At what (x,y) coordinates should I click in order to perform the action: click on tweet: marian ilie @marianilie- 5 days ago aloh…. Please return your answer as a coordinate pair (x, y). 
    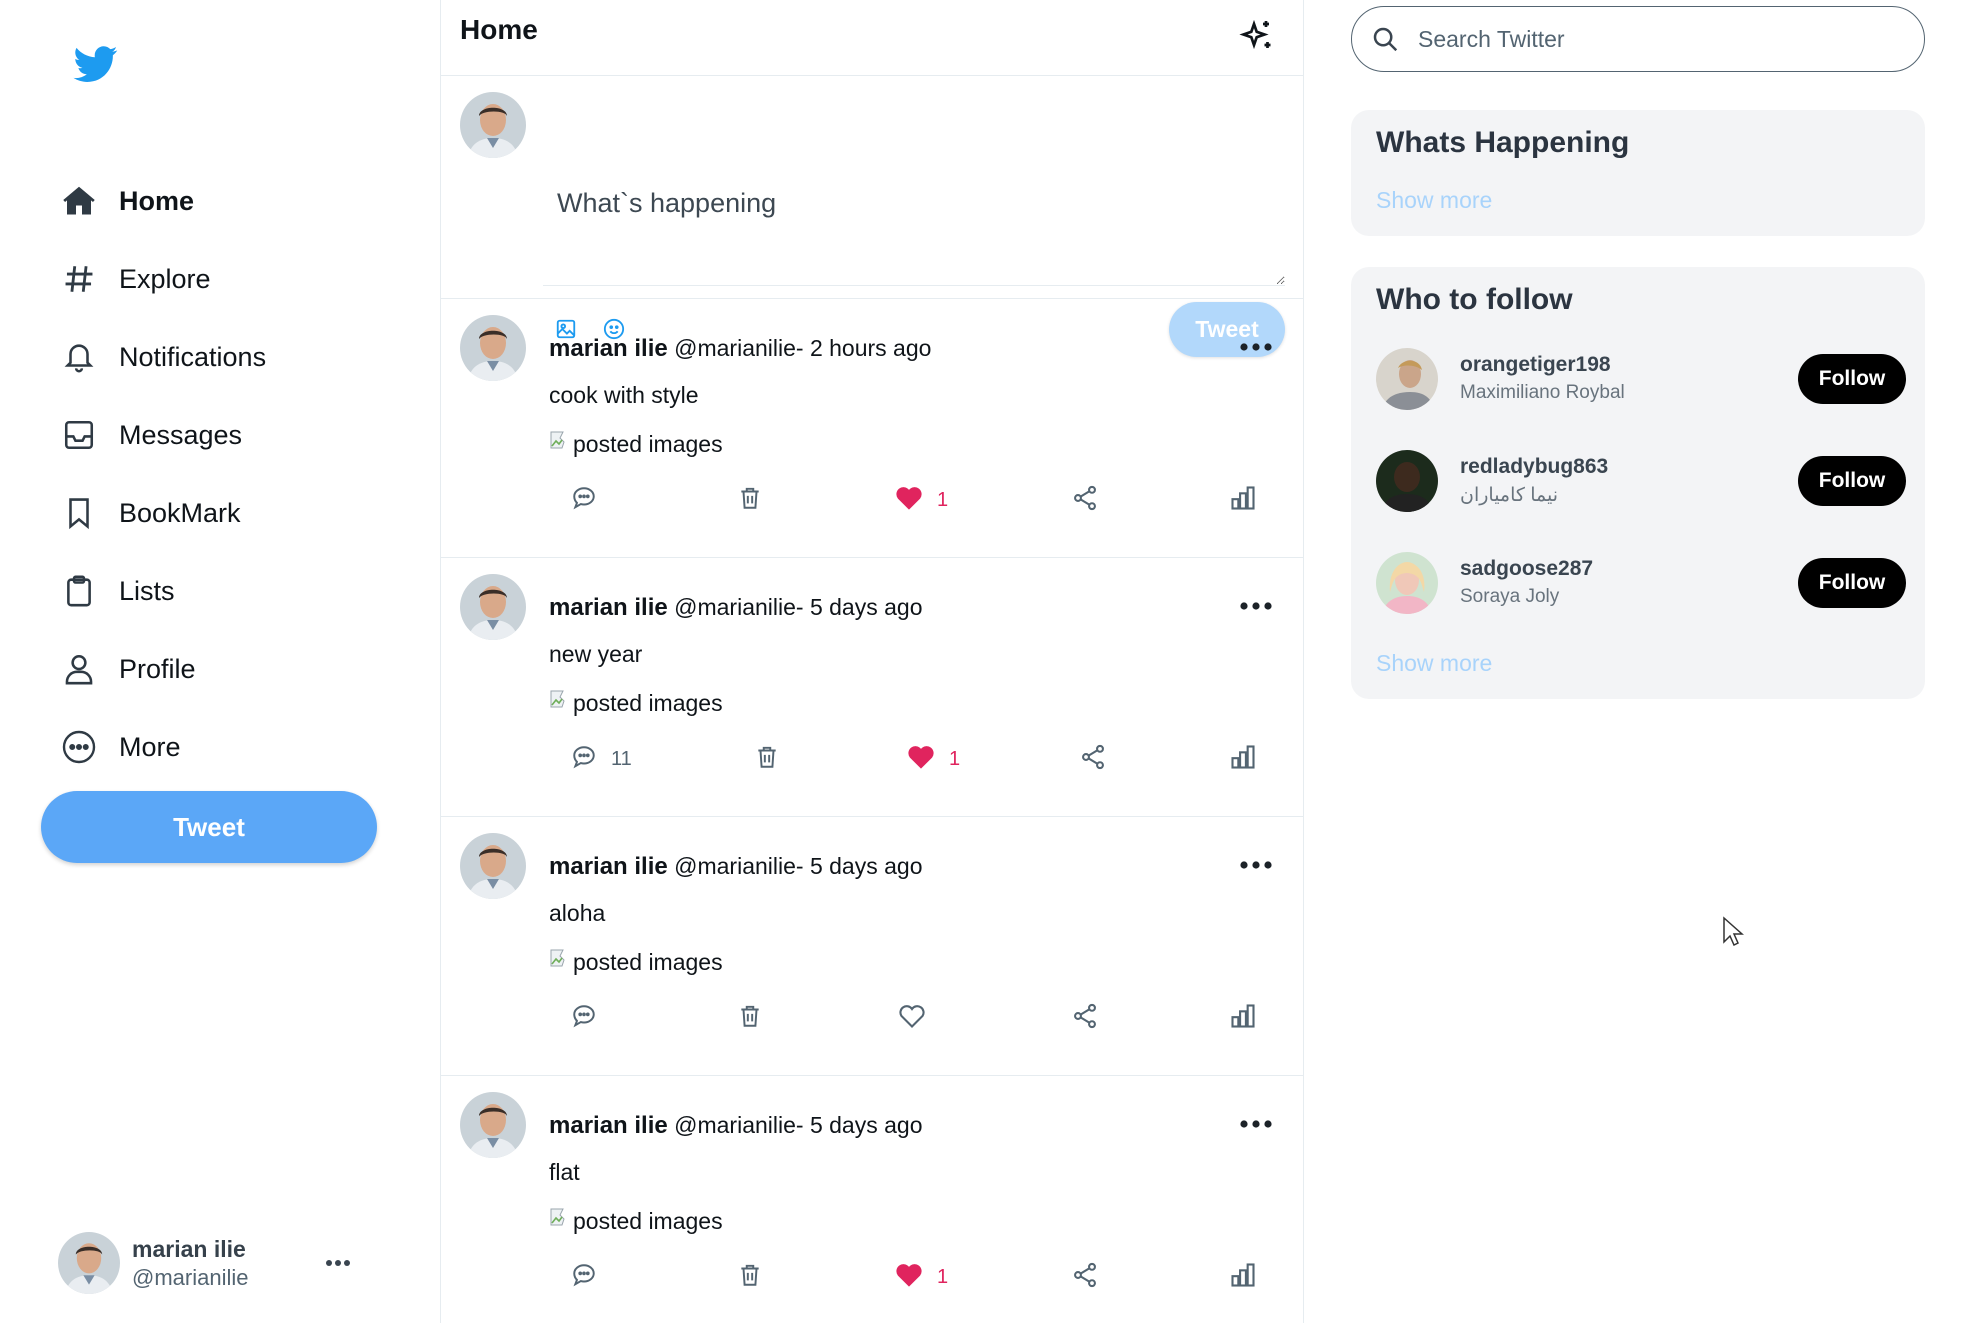
    Looking at the image, I should click on (872, 946).